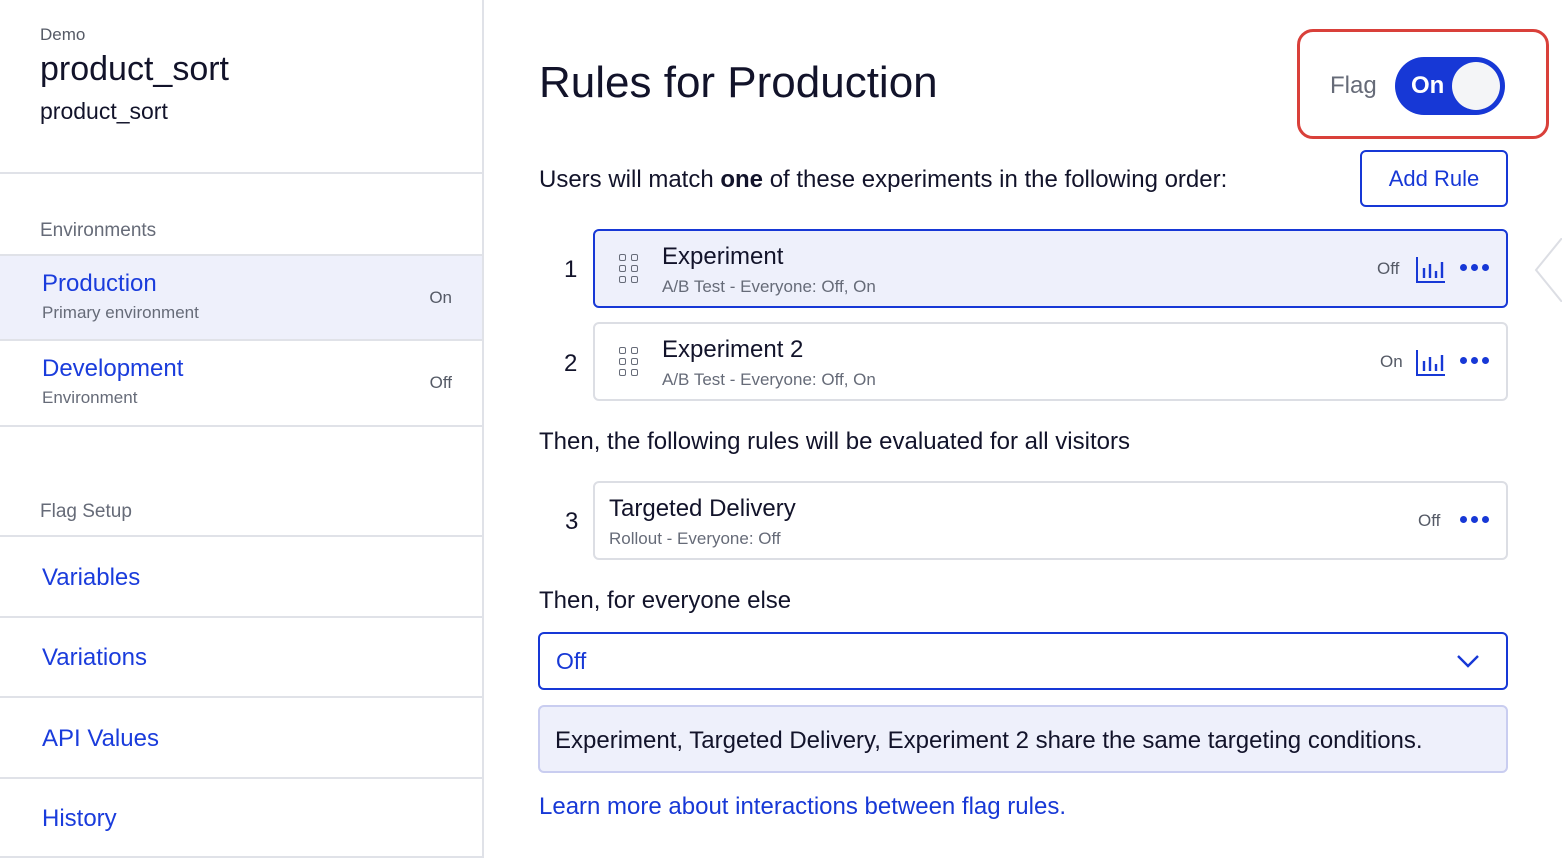  Describe the element at coordinates (120, 312) in the screenshot. I see `env-subtitle: Primary environment` at that location.